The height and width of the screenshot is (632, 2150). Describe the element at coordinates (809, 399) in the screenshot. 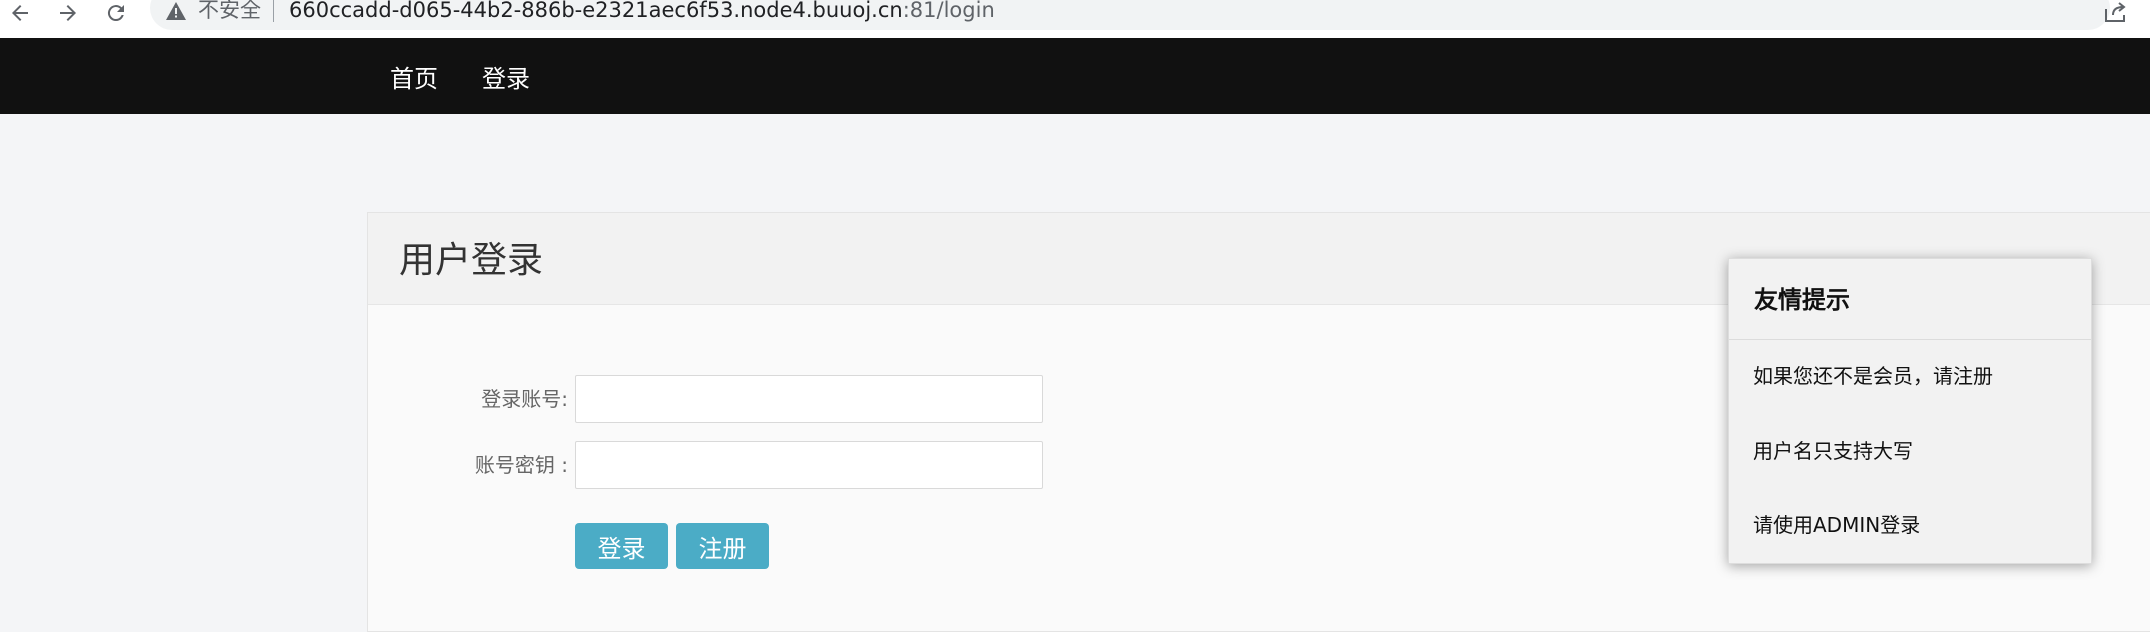

I see `account-input` at that location.